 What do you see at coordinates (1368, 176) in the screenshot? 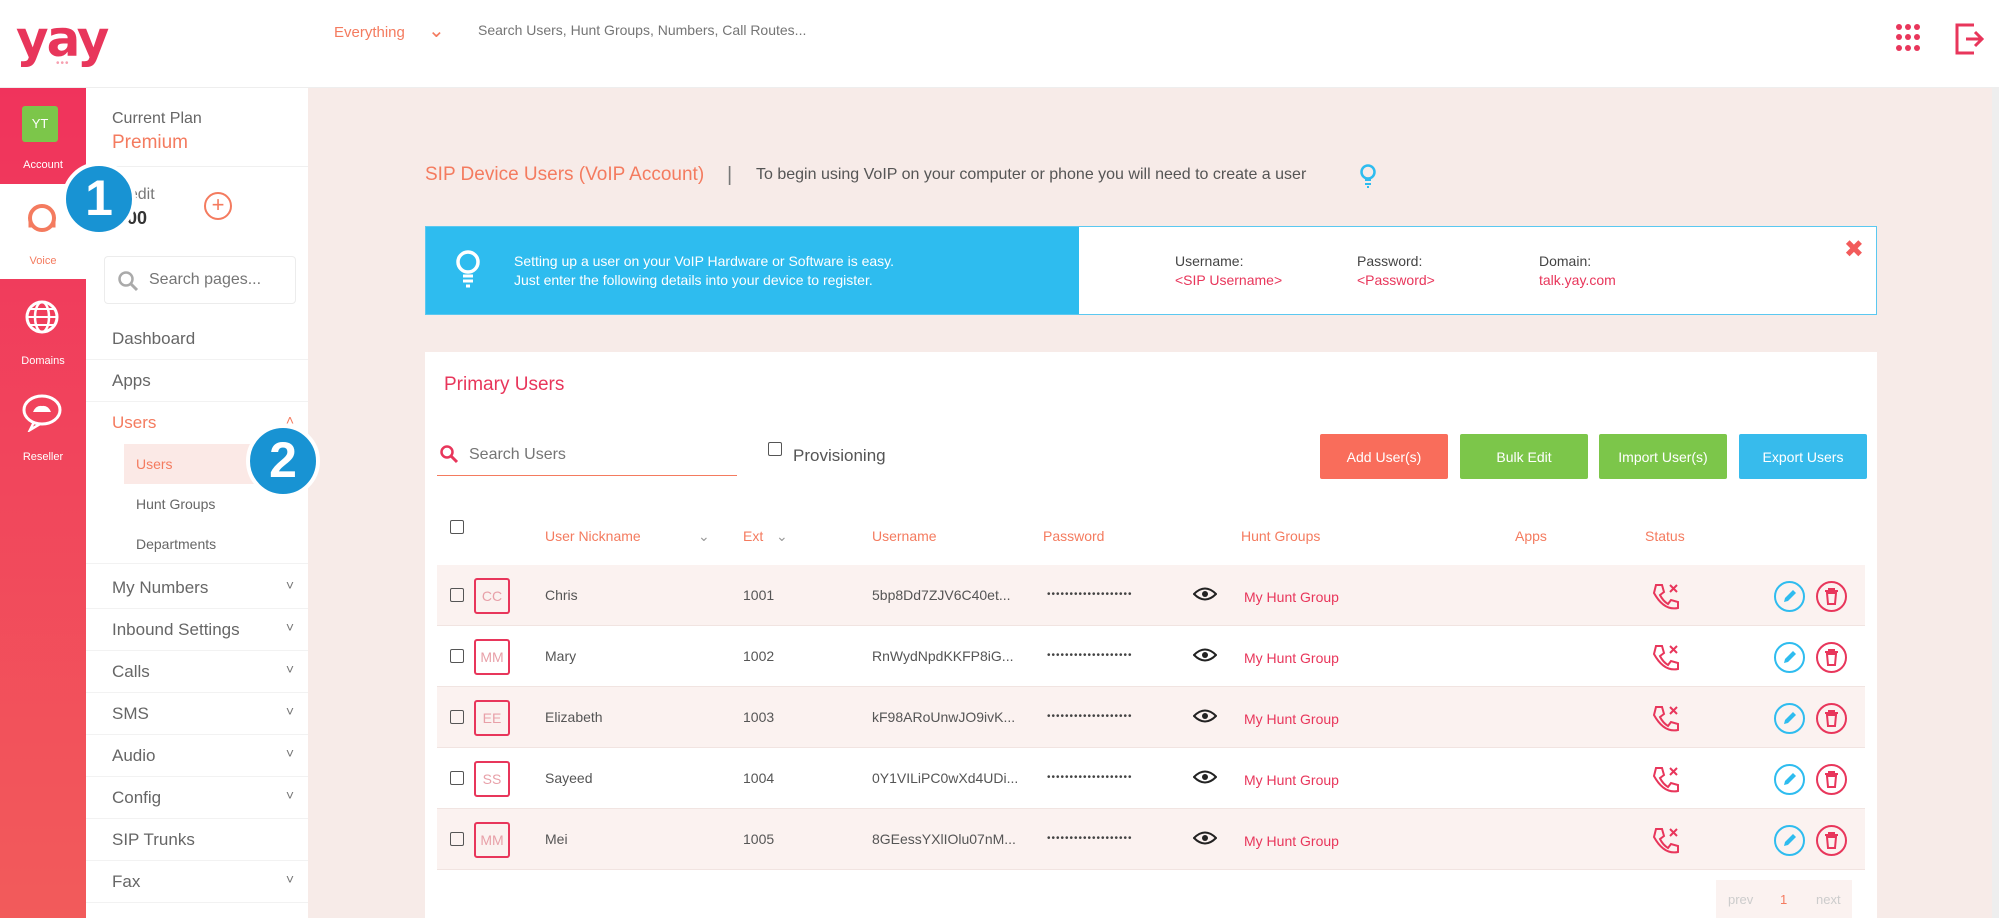
I see `lightbulb-icon` at bounding box center [1368, 176].